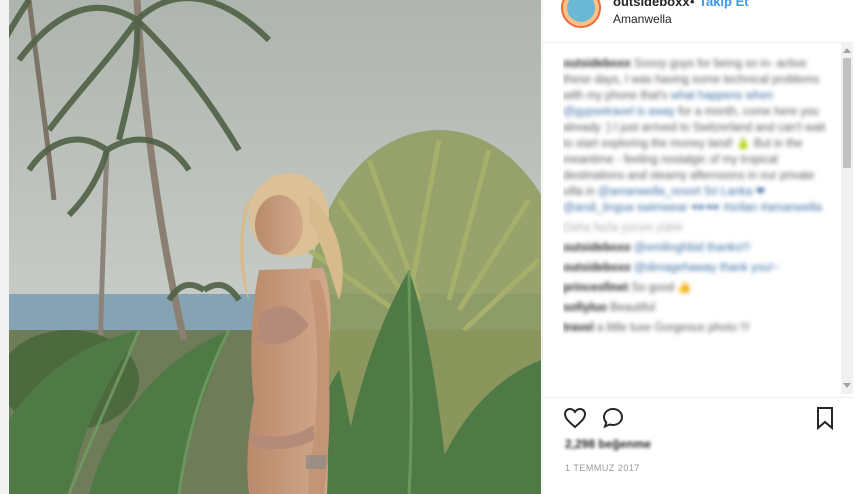 The image size is (866, 494). I want to click on backdrop-strip, so click(4, 247).